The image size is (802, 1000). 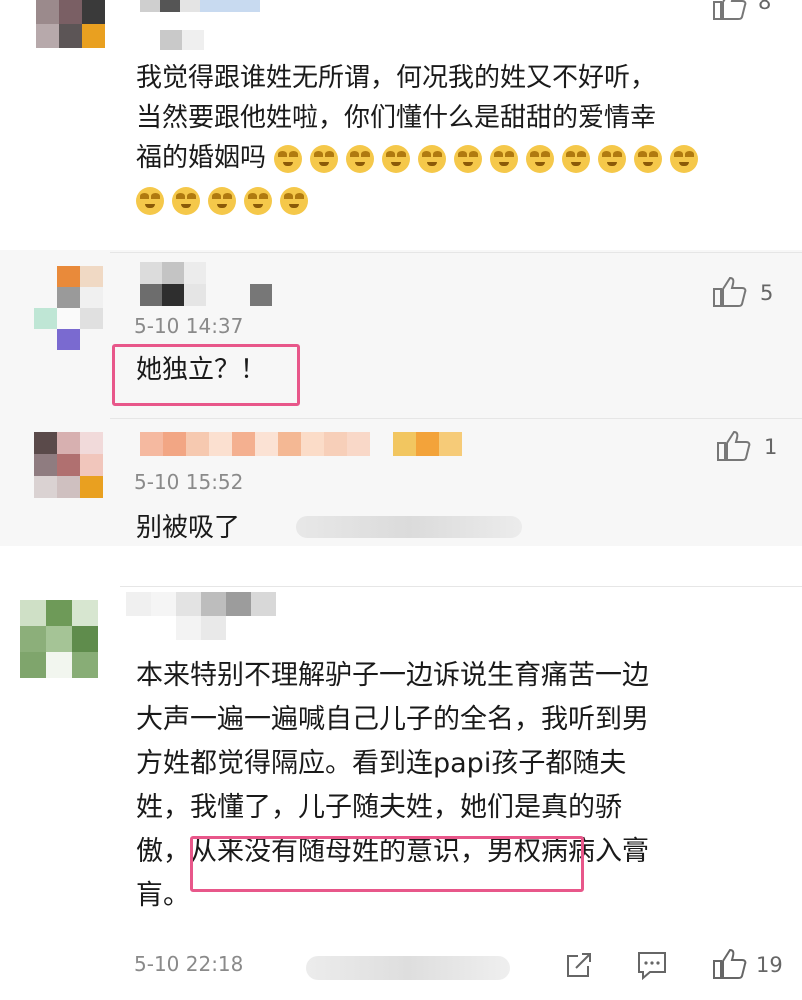 What do you see at coordinates (769, 965) in the screenshot?
I see `like-count: 19` at bounding box center [769, 965].